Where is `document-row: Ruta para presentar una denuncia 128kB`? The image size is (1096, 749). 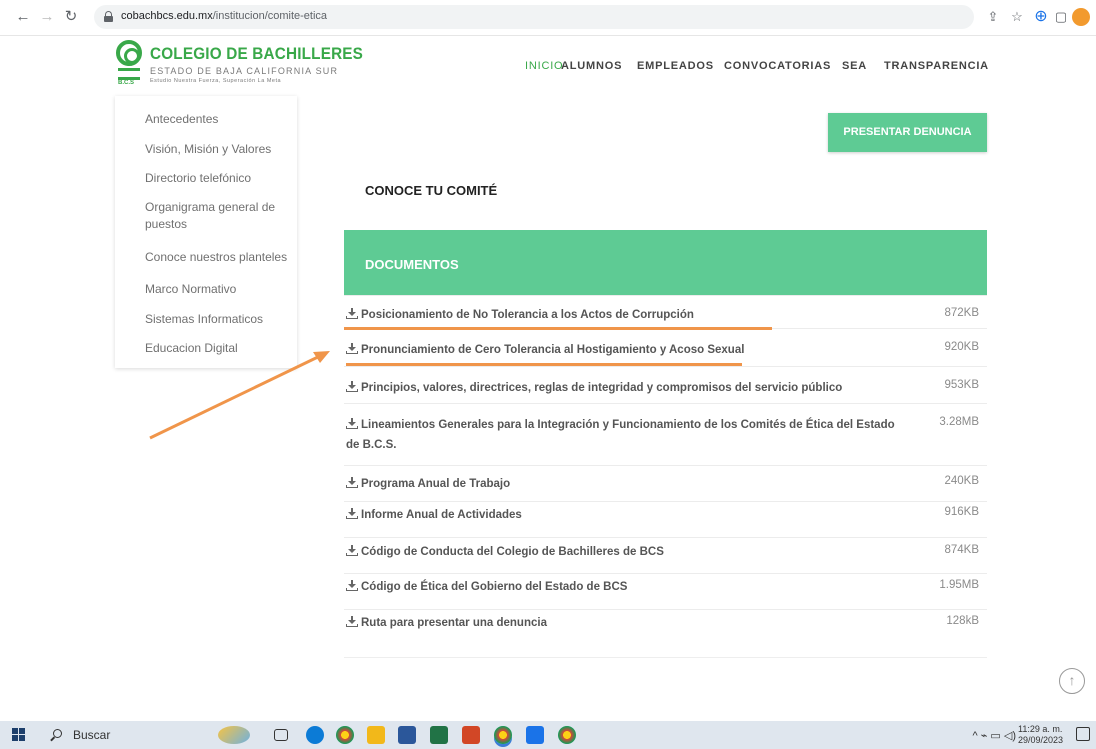 document-row: Ruta para presentar una denuncia 128kB is located at coordinates (665, 633).